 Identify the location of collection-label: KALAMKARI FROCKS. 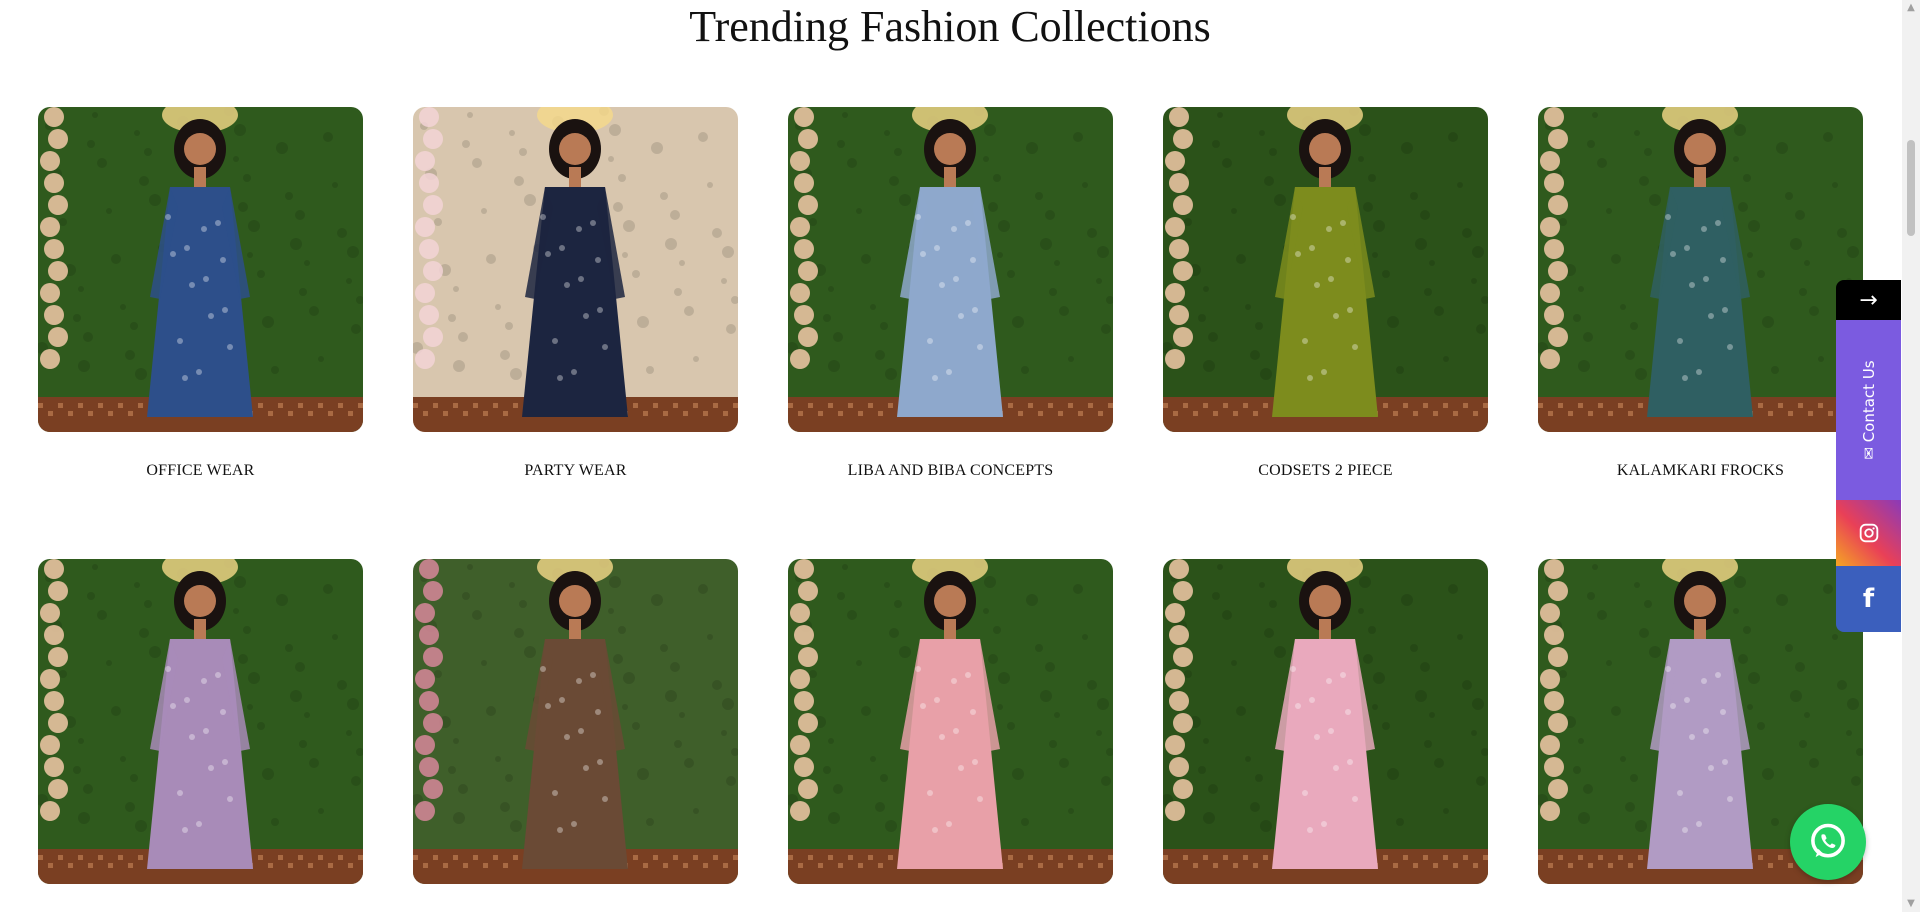
(1700, 471).